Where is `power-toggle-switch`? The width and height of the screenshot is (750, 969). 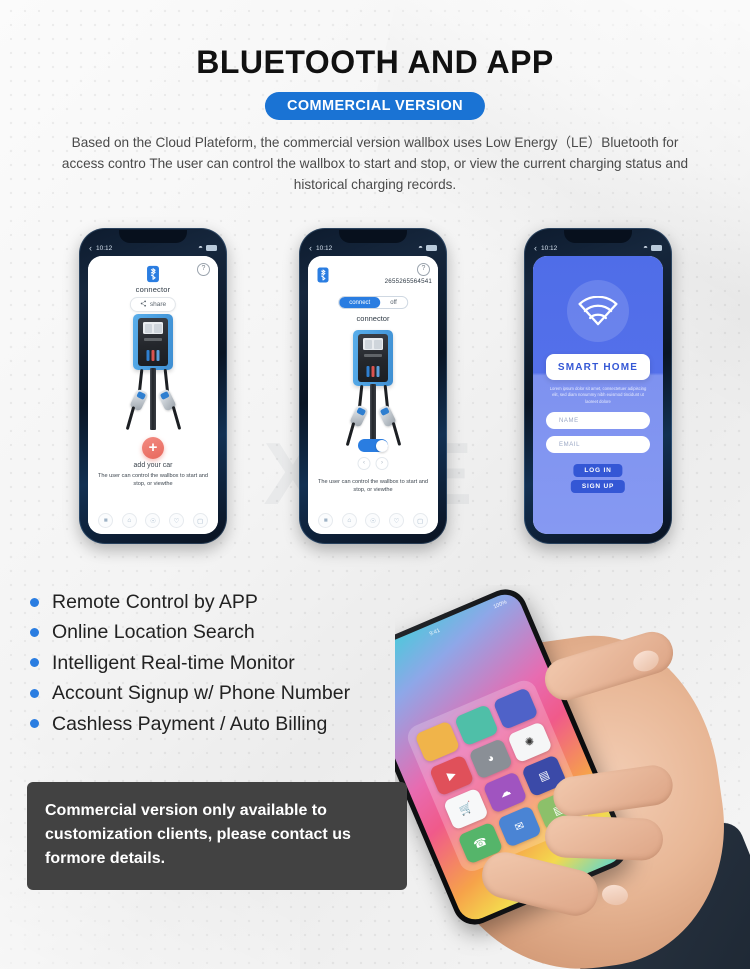
power-toggle-switch is located at coordinates (373, 445).